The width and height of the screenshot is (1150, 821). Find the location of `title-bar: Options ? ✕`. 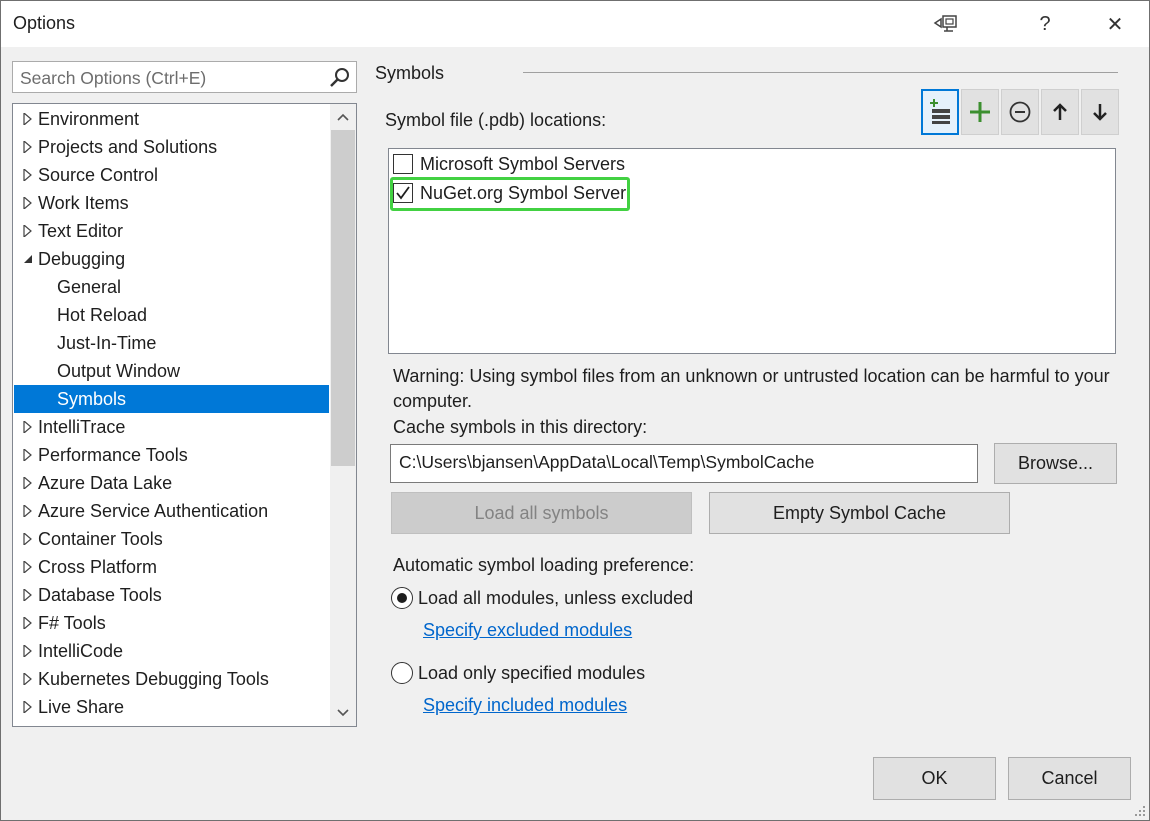

title-bar: Options ? ✕ is located at coordinates (575, 24).